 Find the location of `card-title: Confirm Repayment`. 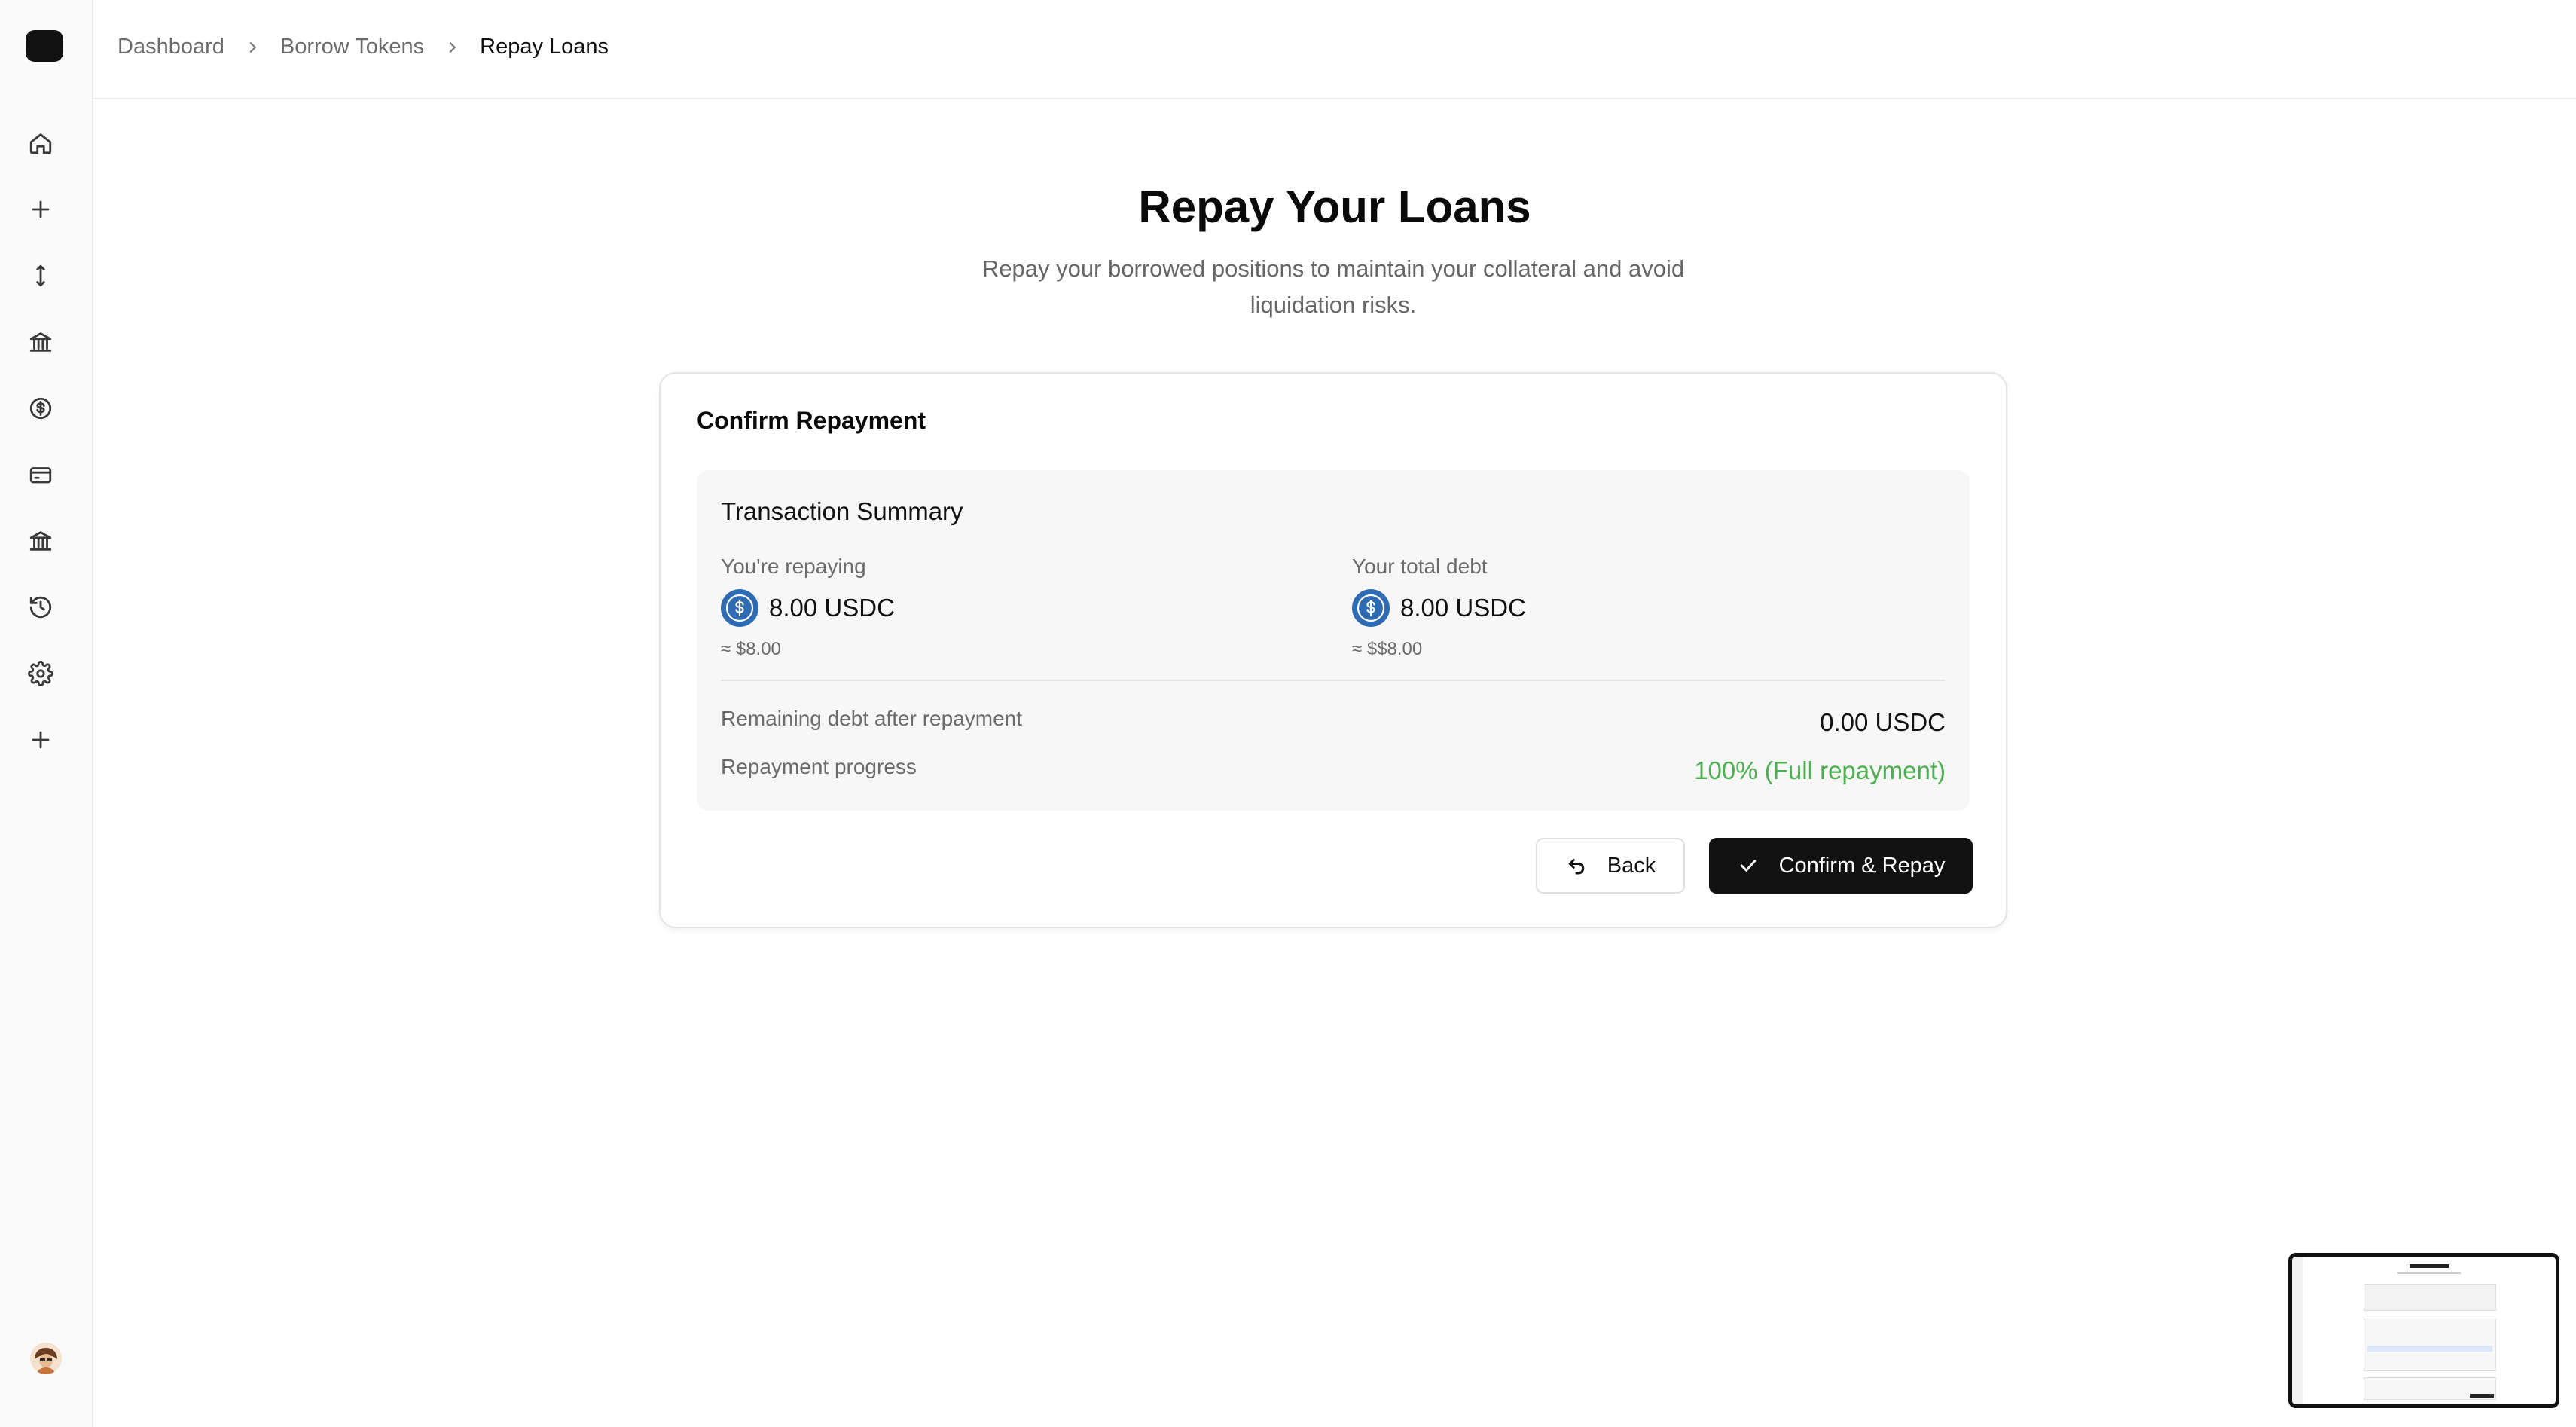

card-title: Confirm Repayment is located at coordinates (812, 421).